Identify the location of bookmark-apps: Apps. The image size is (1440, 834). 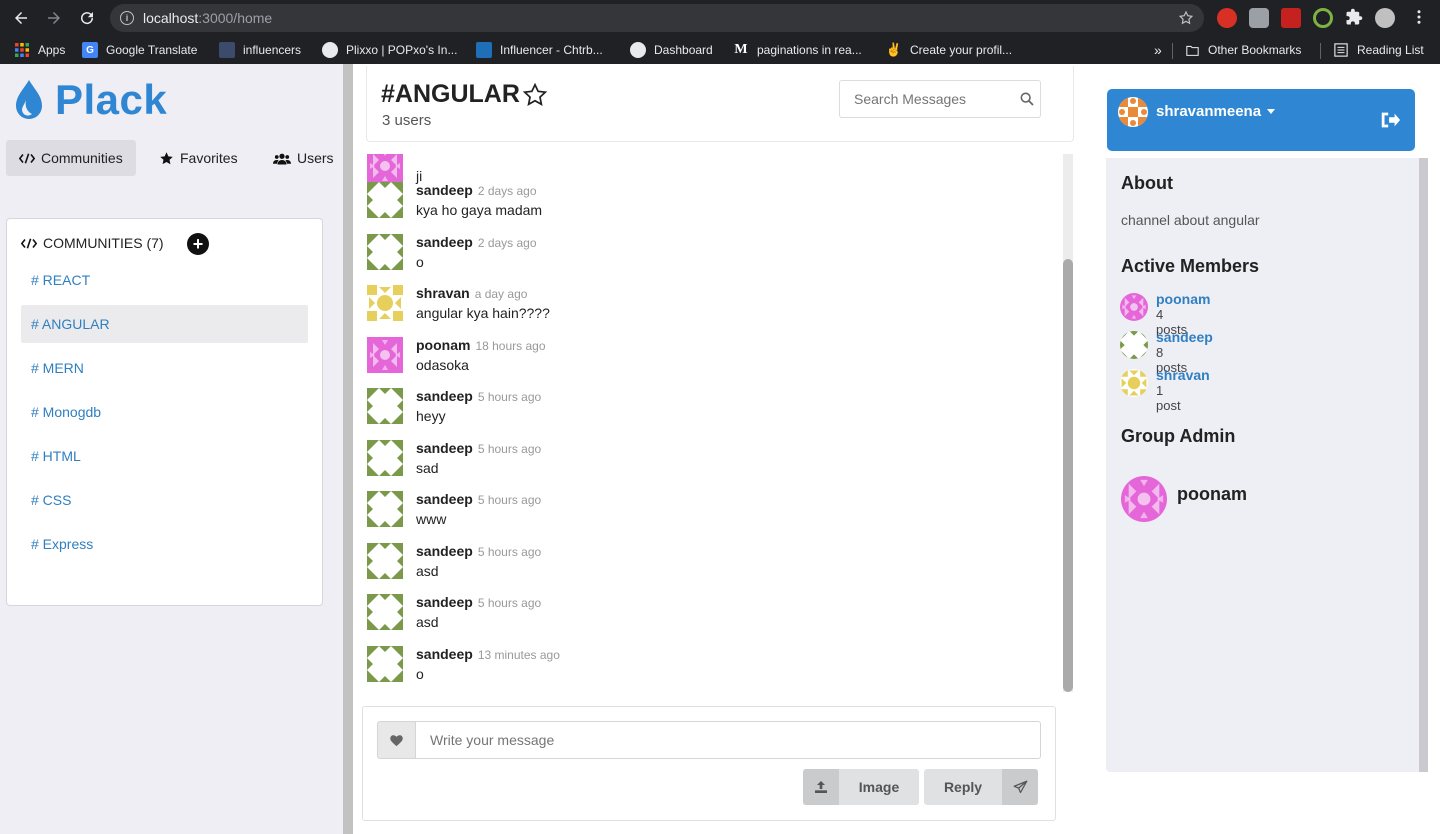
(39, 50).